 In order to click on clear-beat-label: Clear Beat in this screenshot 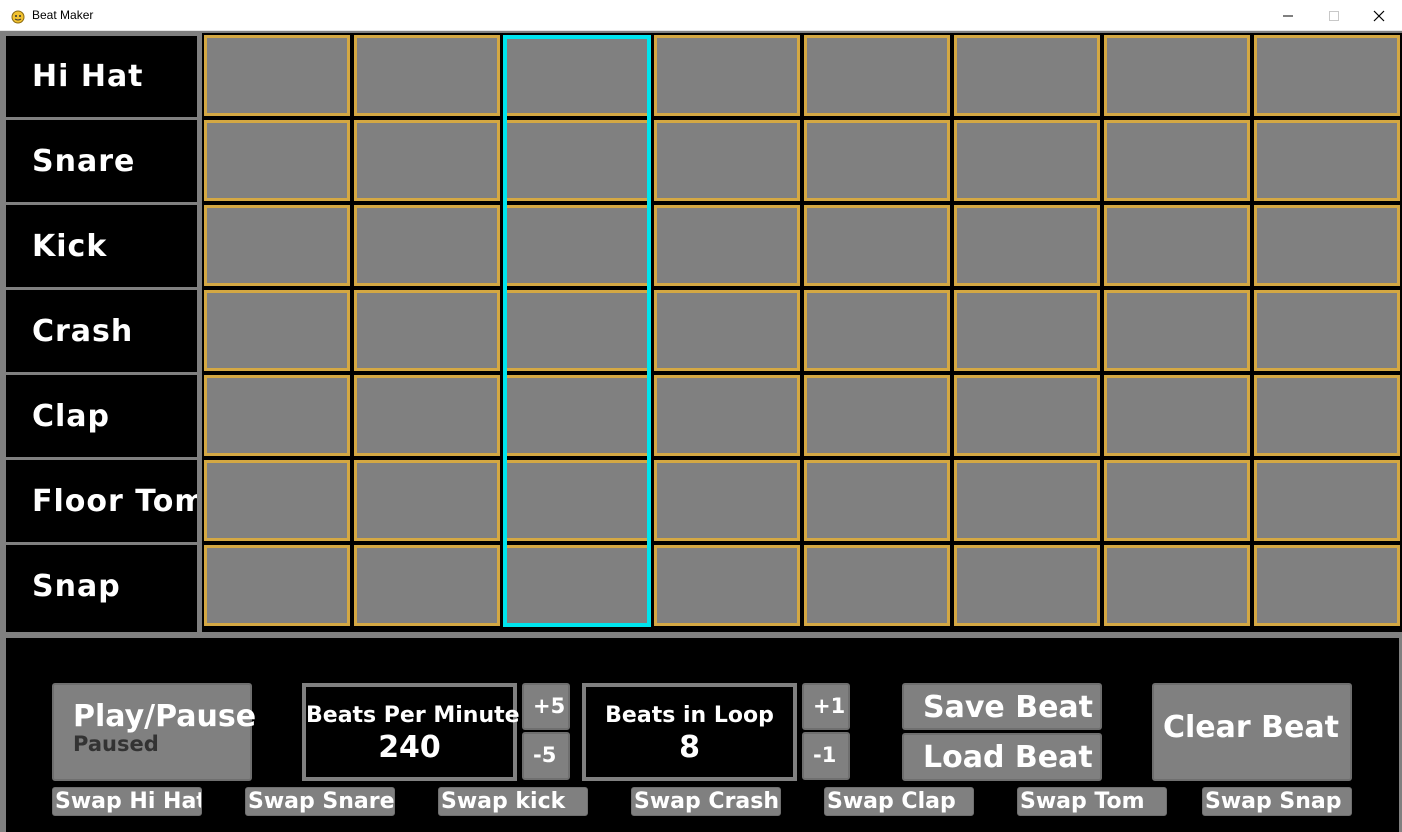, I will do `click(1251, 727)`.